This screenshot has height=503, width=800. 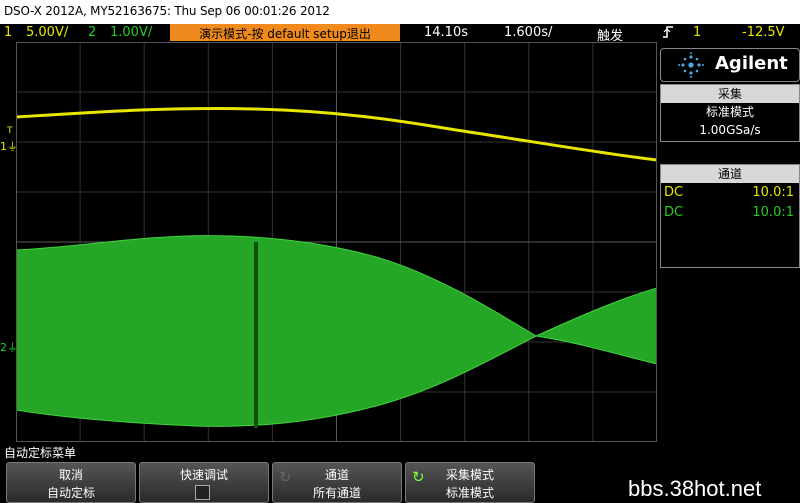 What do you see at coordinates (131, 32) in the screenshot?
I see `ch2-scale: 1.00V/` at bounding box center [131, 32].